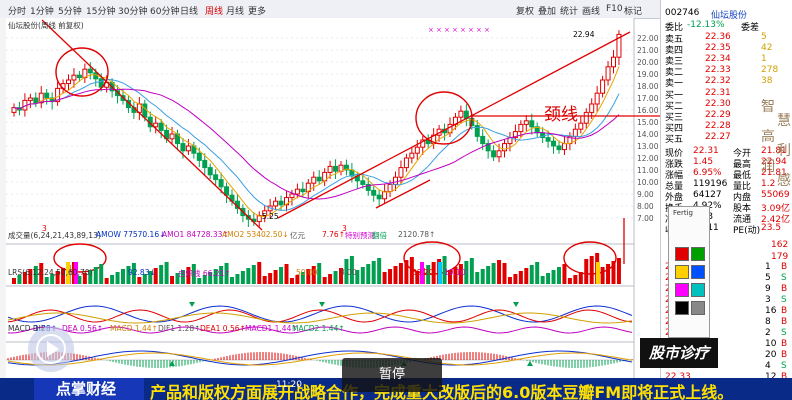  Describe the element at coordinates (179, 328) in the screenshot. I see `macd-values-3: DIF1 1.28↑` at that location.